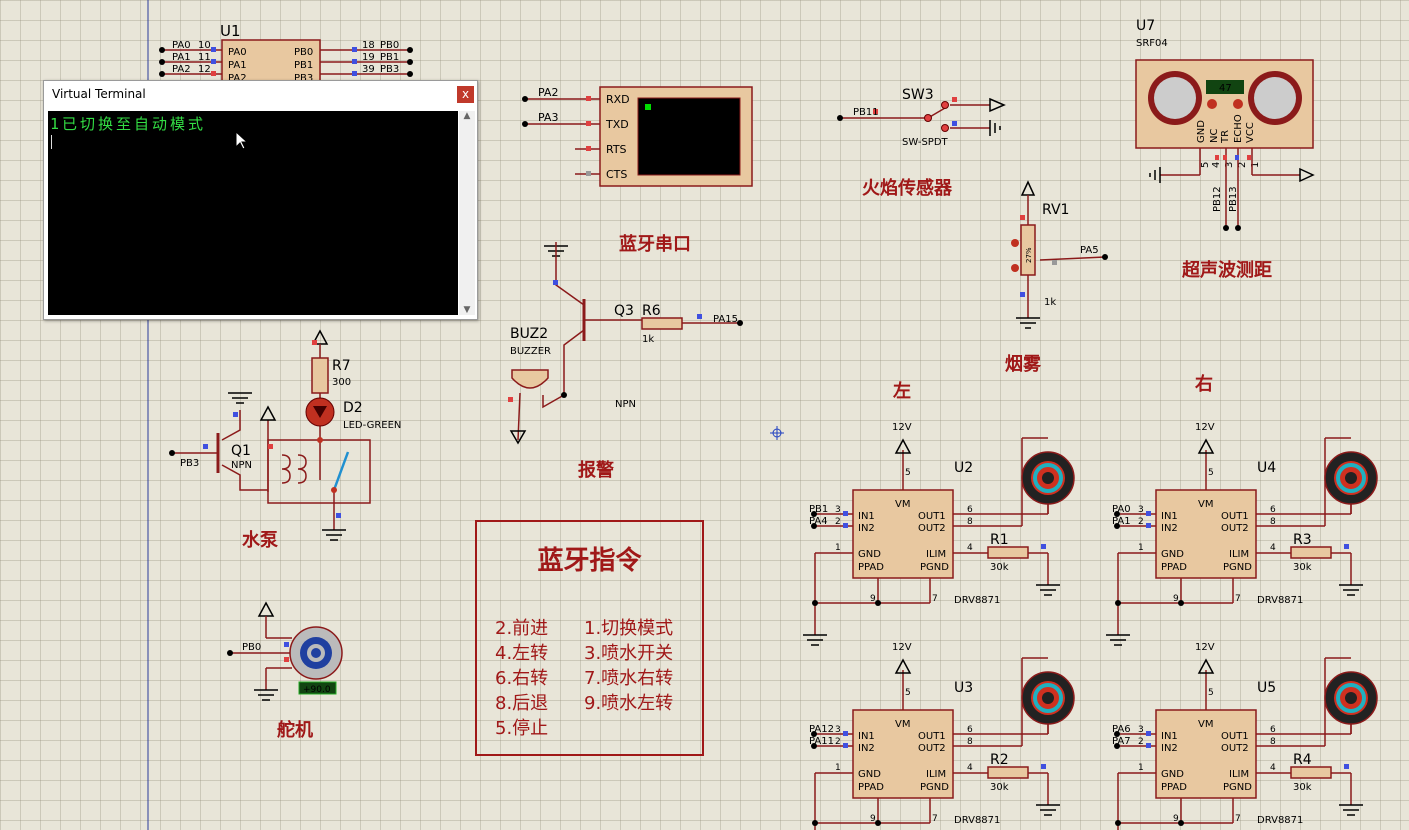  Describe the element at coordinates (925, 142) in the screenshot. I see `svg-text: SW-SPDT` at that location.